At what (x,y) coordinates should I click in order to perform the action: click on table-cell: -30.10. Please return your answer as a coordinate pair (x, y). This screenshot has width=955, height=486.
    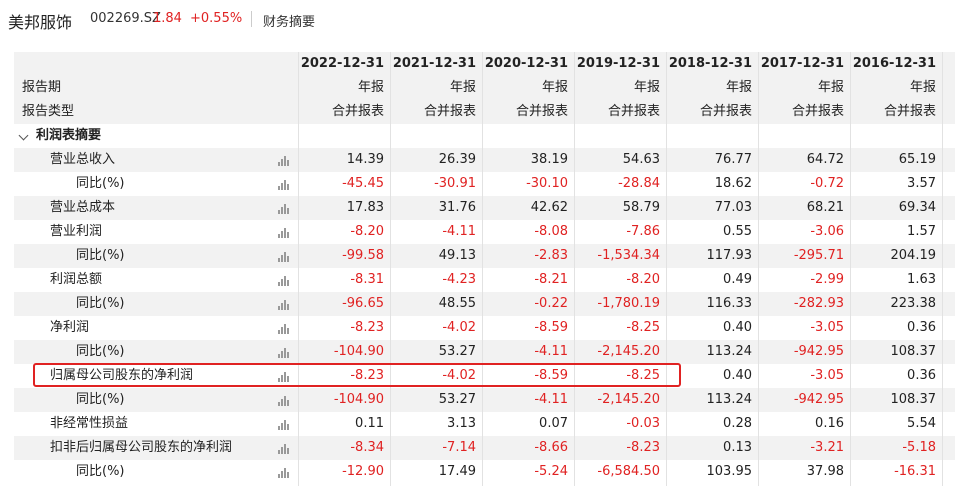
    Looking at the image, I should click on (547, 183).